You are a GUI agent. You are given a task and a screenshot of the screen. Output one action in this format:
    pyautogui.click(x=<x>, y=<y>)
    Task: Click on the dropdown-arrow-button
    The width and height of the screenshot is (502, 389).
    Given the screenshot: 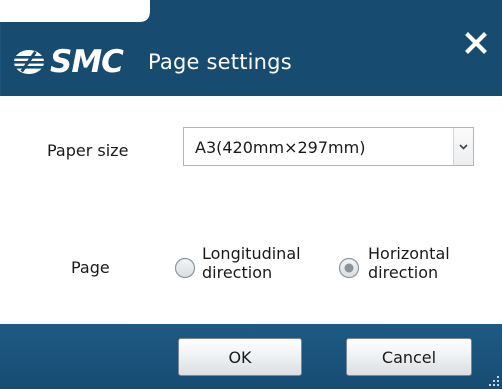 What is the action you would take?
    pyautogui.click(x=463, y=146)
    